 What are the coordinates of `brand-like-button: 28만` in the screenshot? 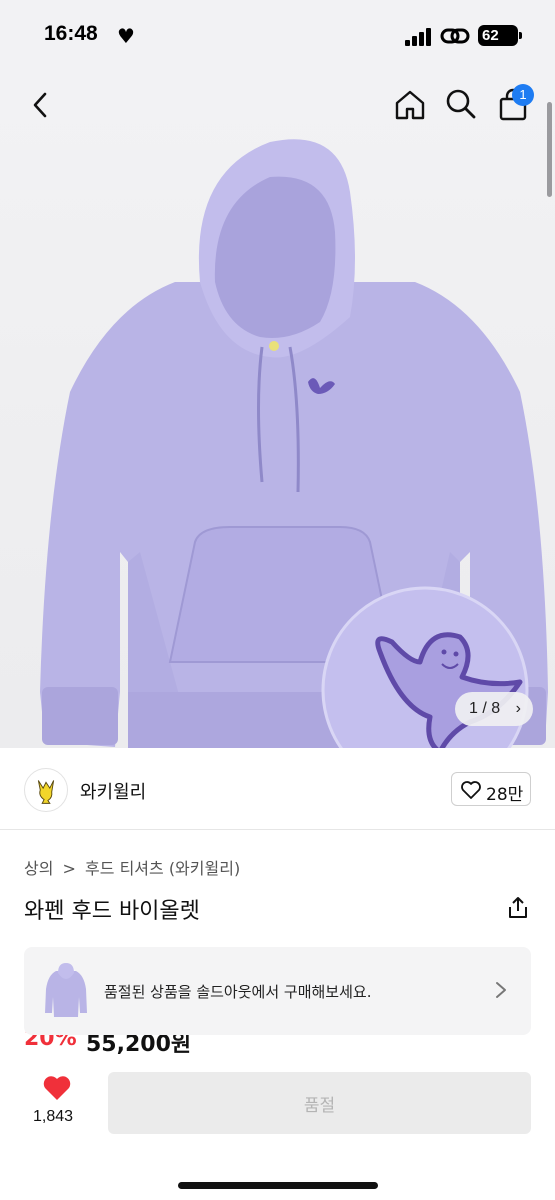 It's located at (491, 789).